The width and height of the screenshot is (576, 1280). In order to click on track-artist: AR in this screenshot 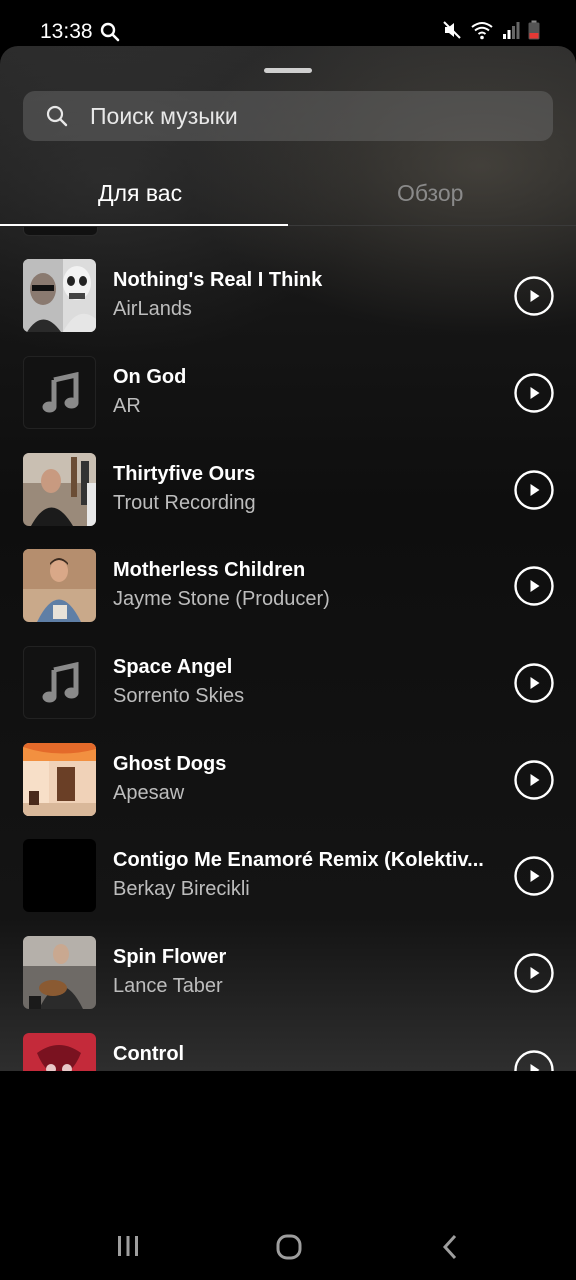, I will do `click(127, 406)`.